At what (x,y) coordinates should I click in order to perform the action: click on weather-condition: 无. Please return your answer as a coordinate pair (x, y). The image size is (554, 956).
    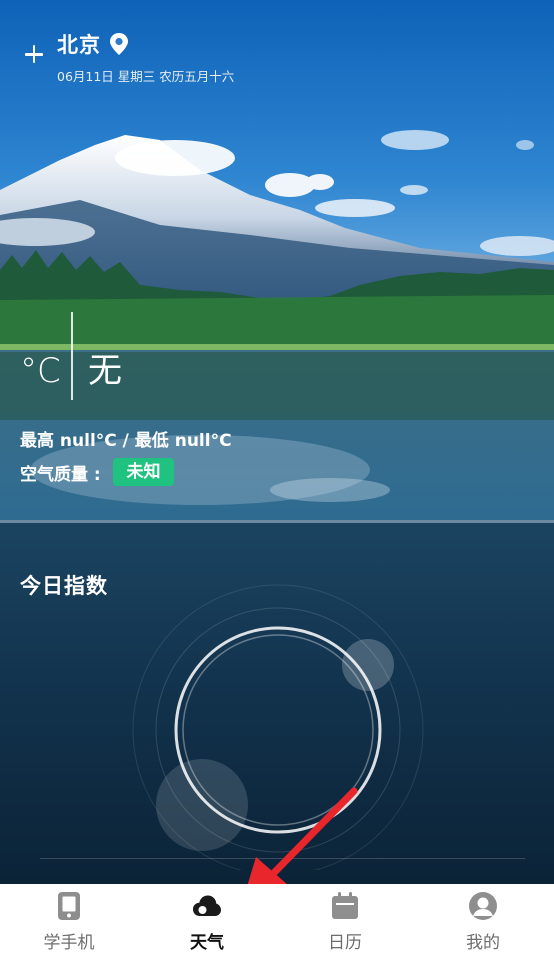
    Looking at the image, I should click on (105, 371).